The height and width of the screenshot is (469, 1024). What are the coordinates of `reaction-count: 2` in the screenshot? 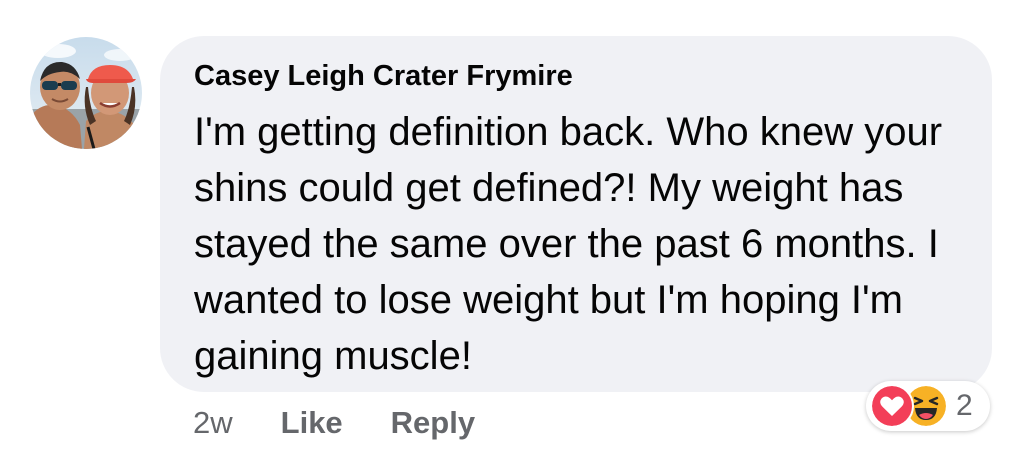 It's located at (964, 405).